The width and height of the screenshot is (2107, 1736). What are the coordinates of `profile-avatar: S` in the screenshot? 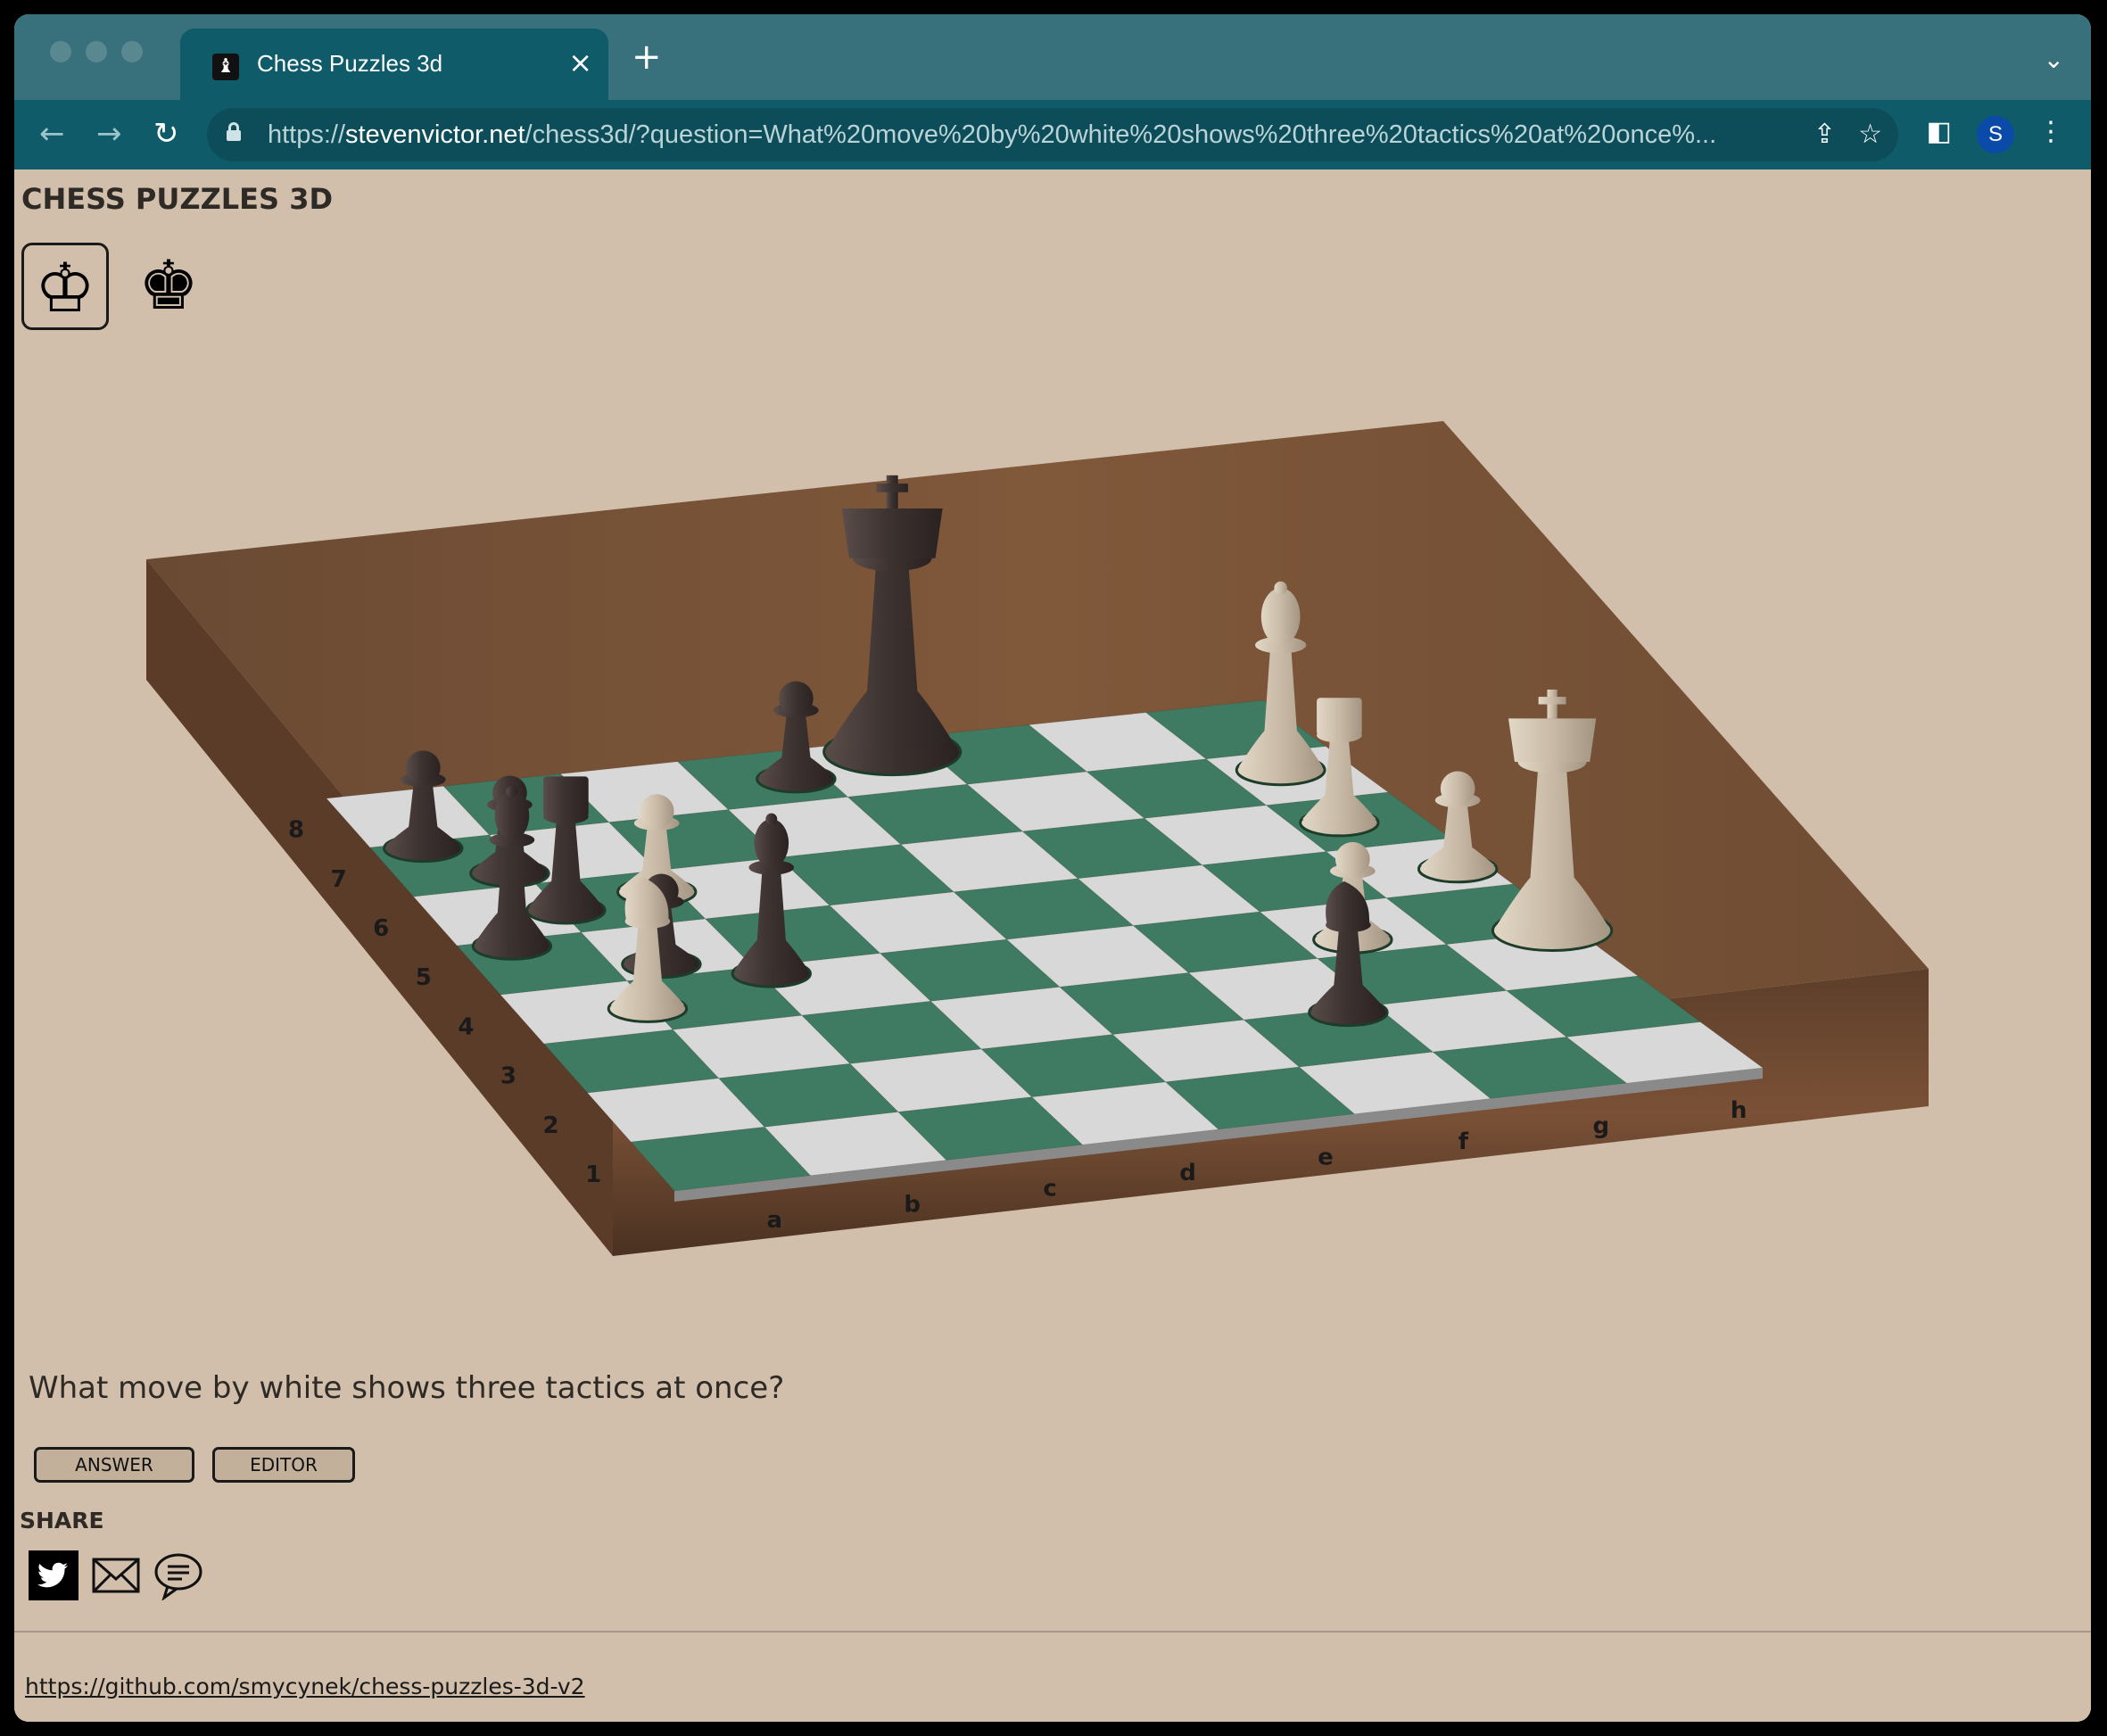 It's located at (1995, 134).